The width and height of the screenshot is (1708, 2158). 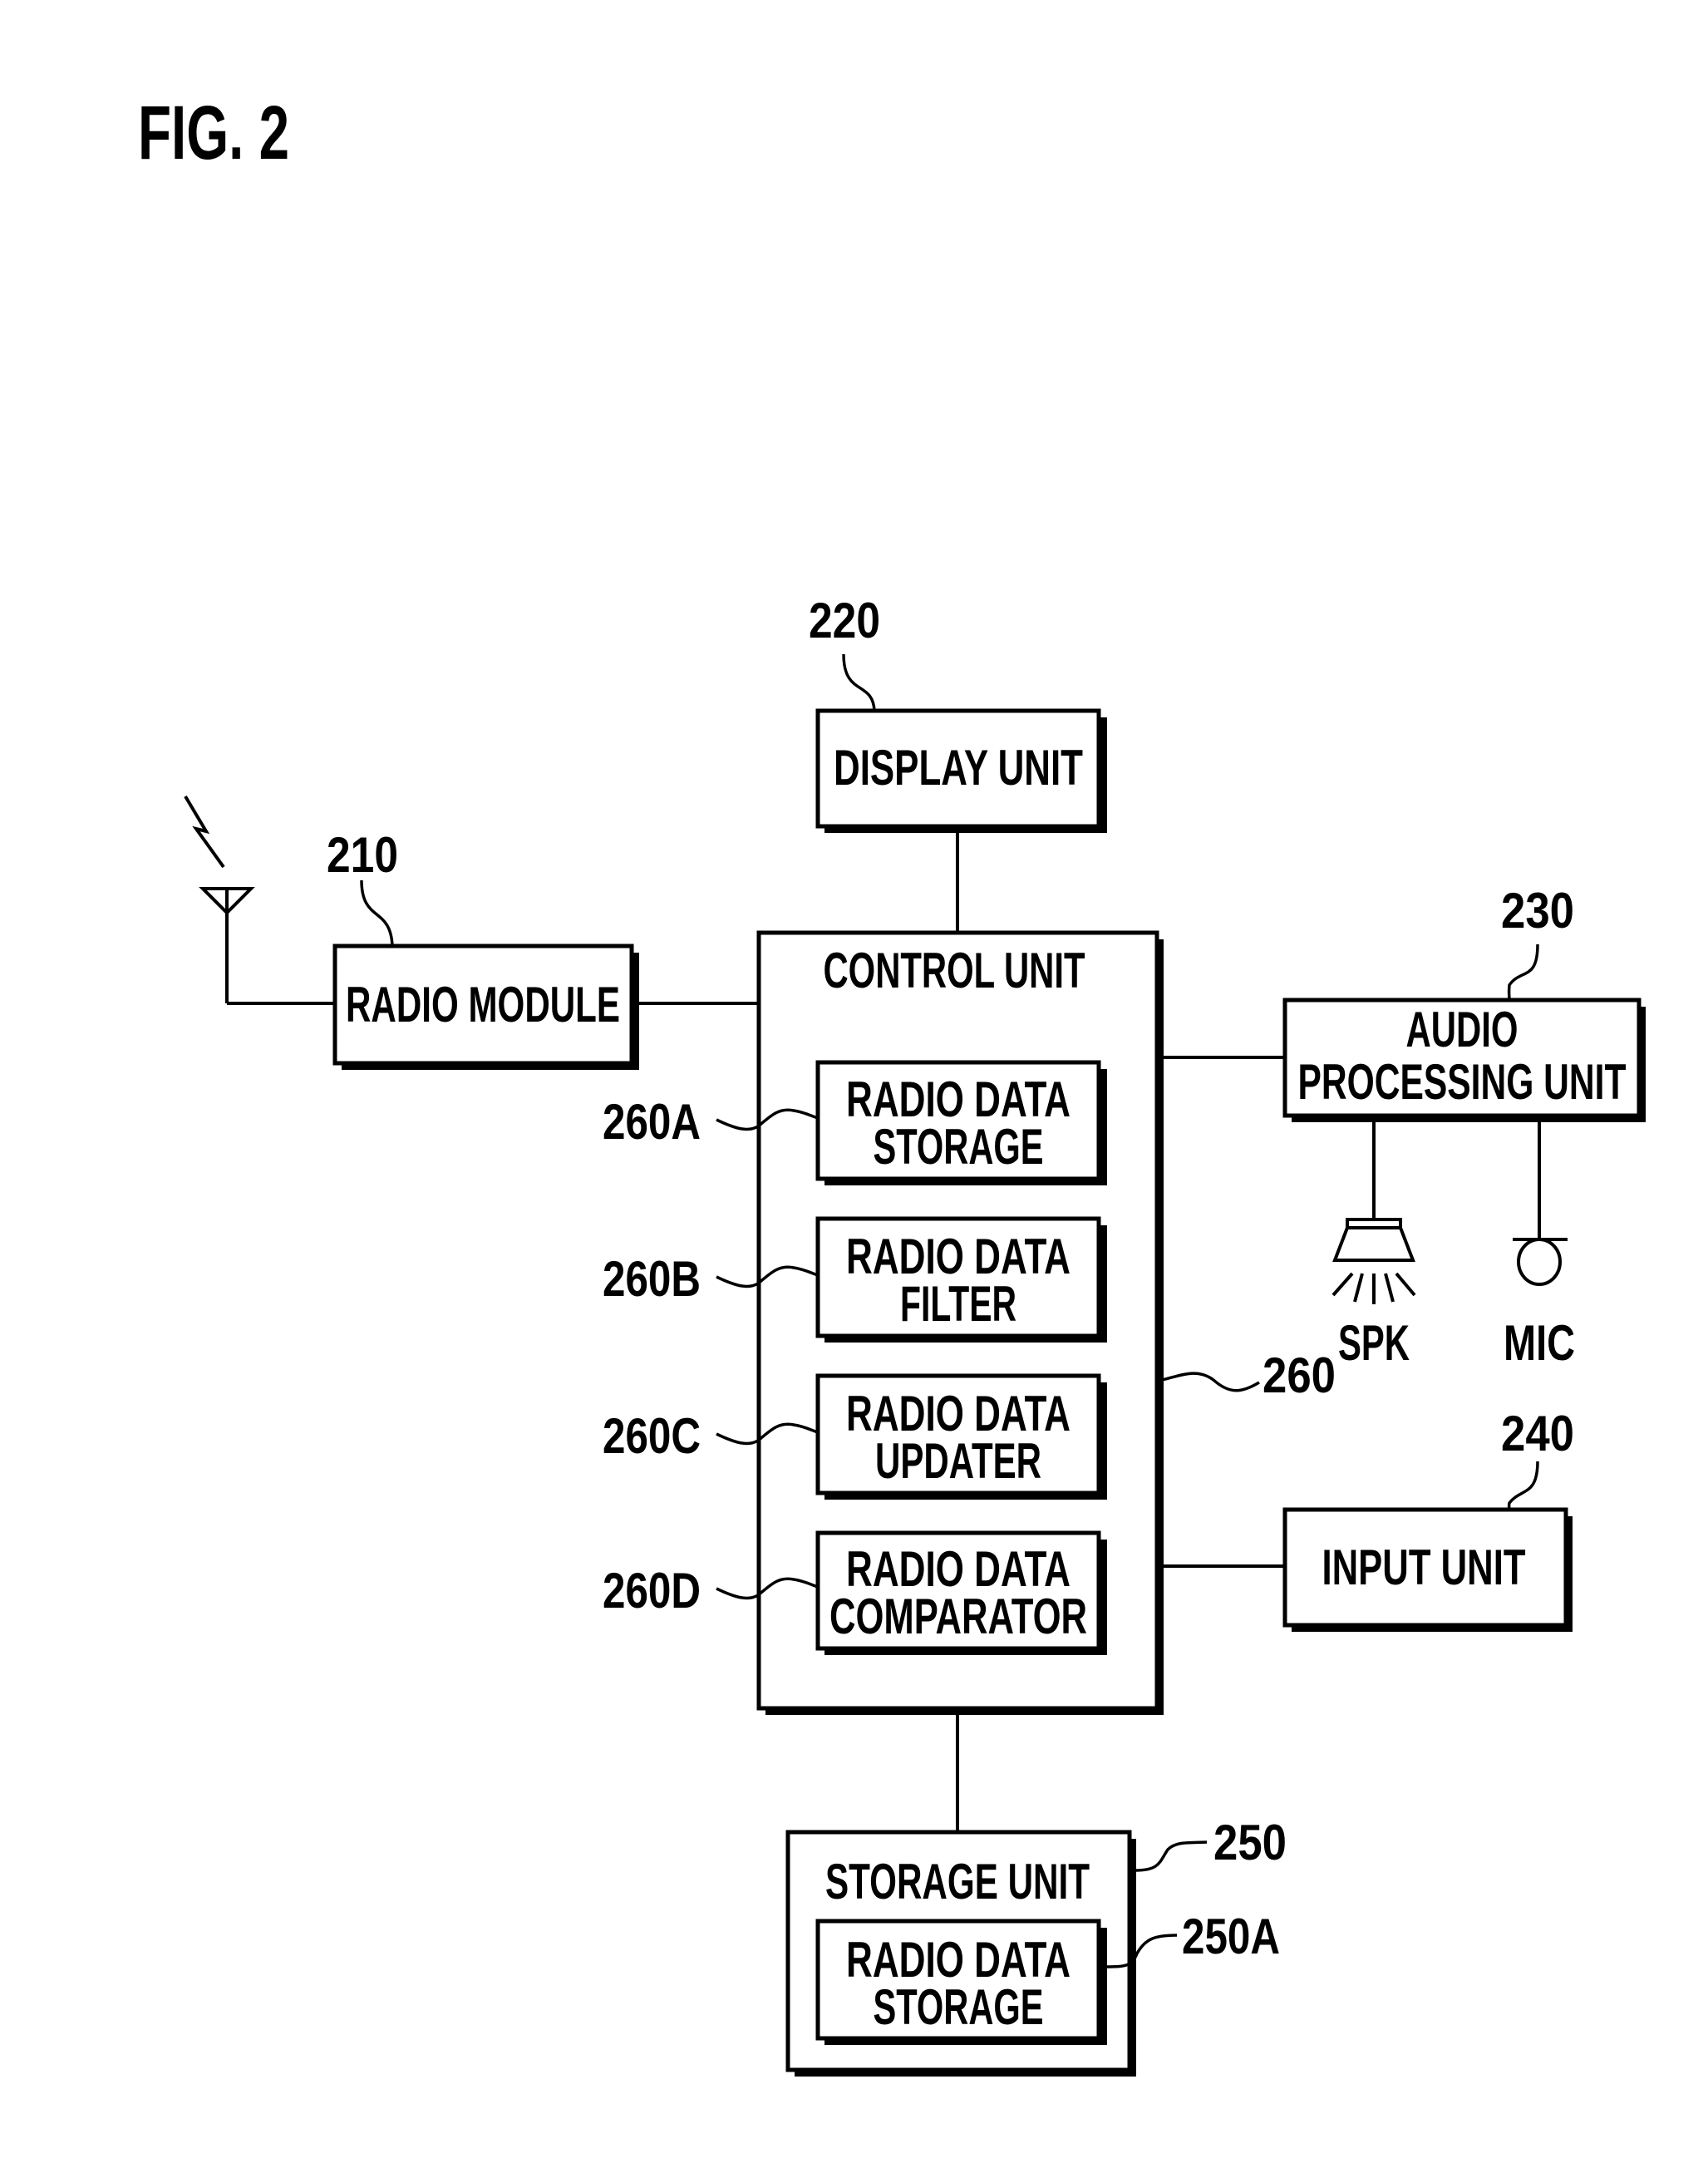 What do you see at coordinates (1424, 1567) in the screenshot?
I see `input-unit-label: INPUT UNIT` at bounding box center [1424, 1567].